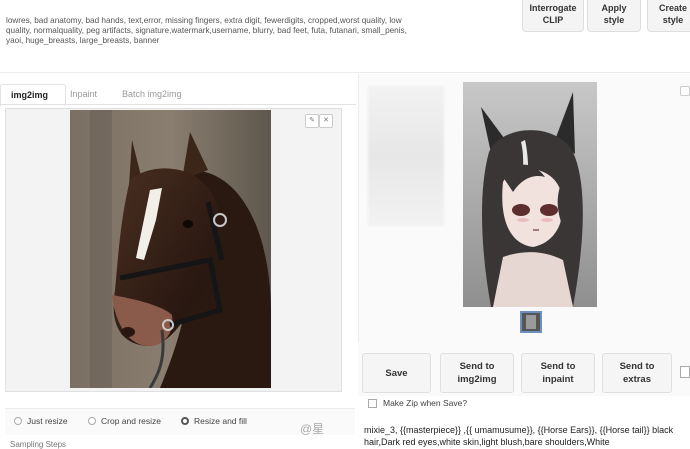 This screenshot has width=690, height=449. I want to click on make-zip-option: Make Zip when Save?, so click(417, 403).